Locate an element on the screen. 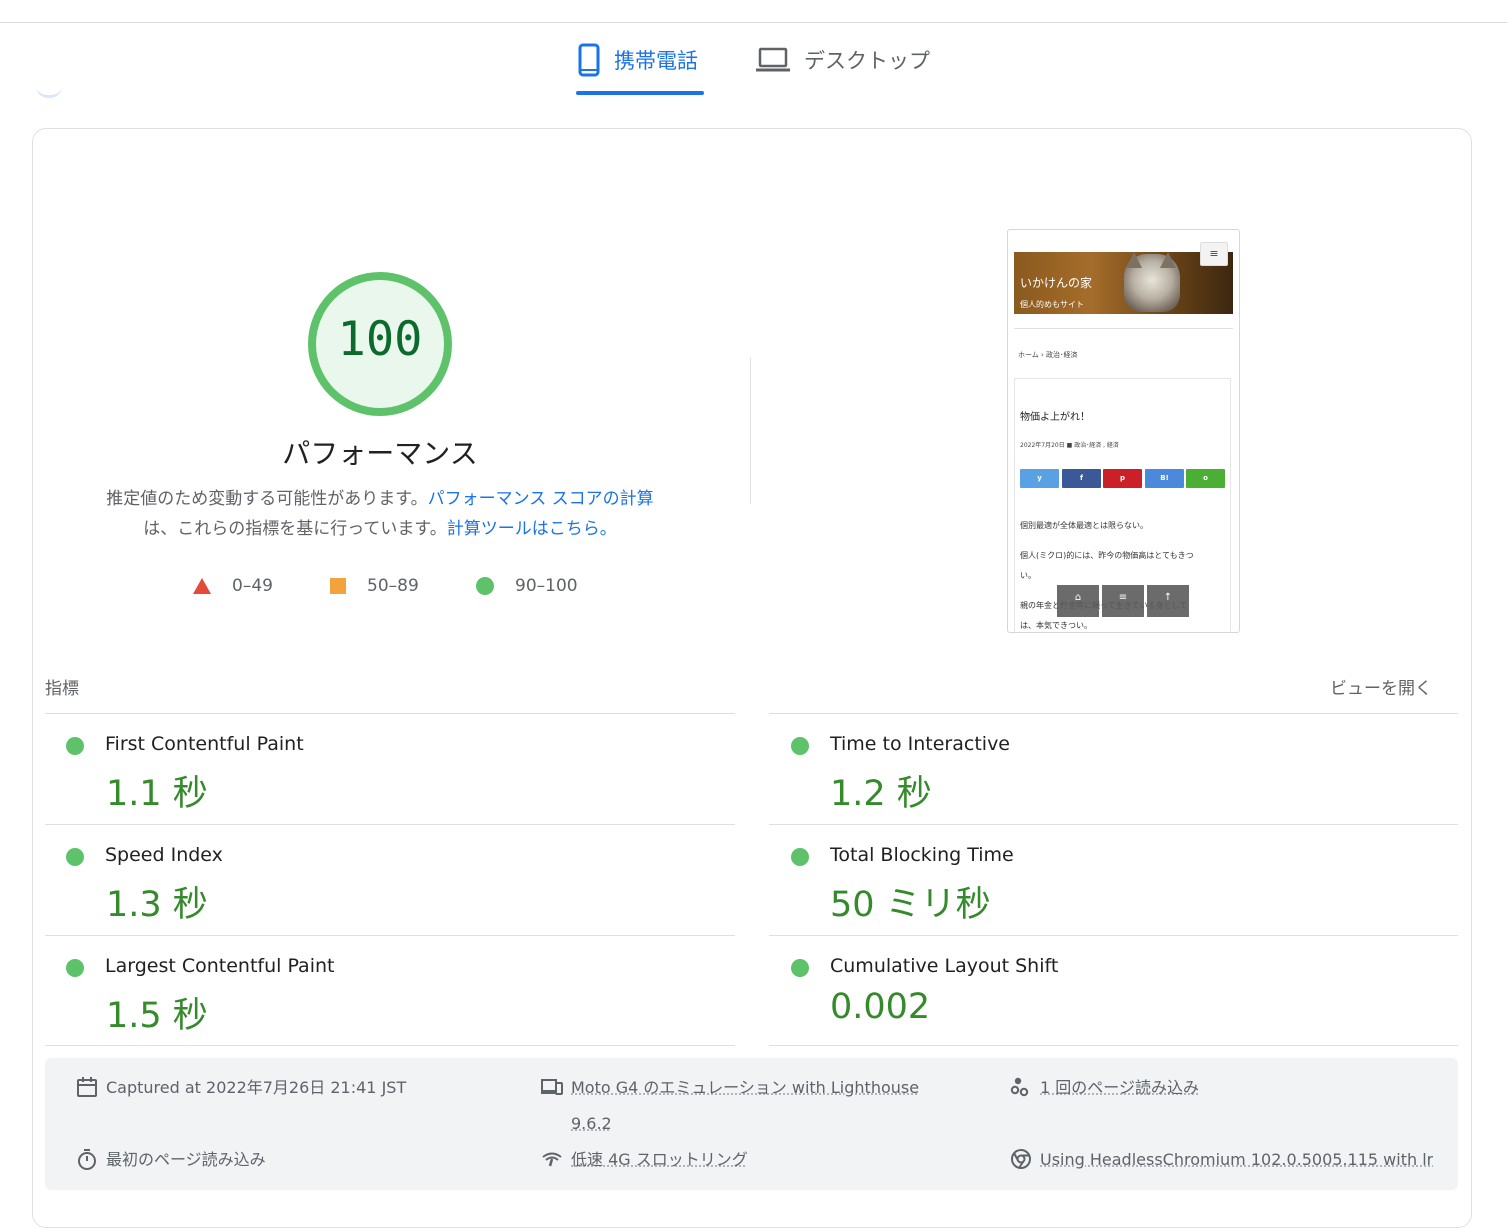 The height and width of the screenshot is (1228, 1507). tab-desktop: デスクトップ is located at coordinates (843, 60).